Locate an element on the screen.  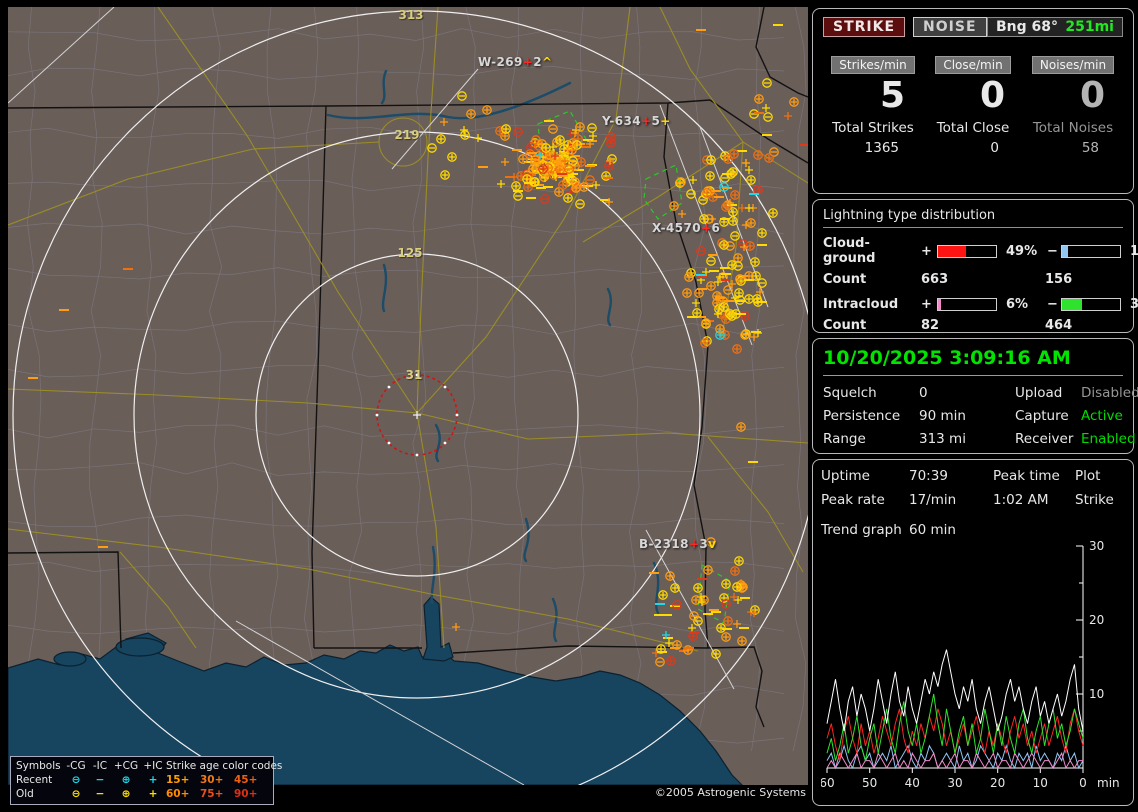
peak-rate-value: 17/min is located at coordinates (933, 500).